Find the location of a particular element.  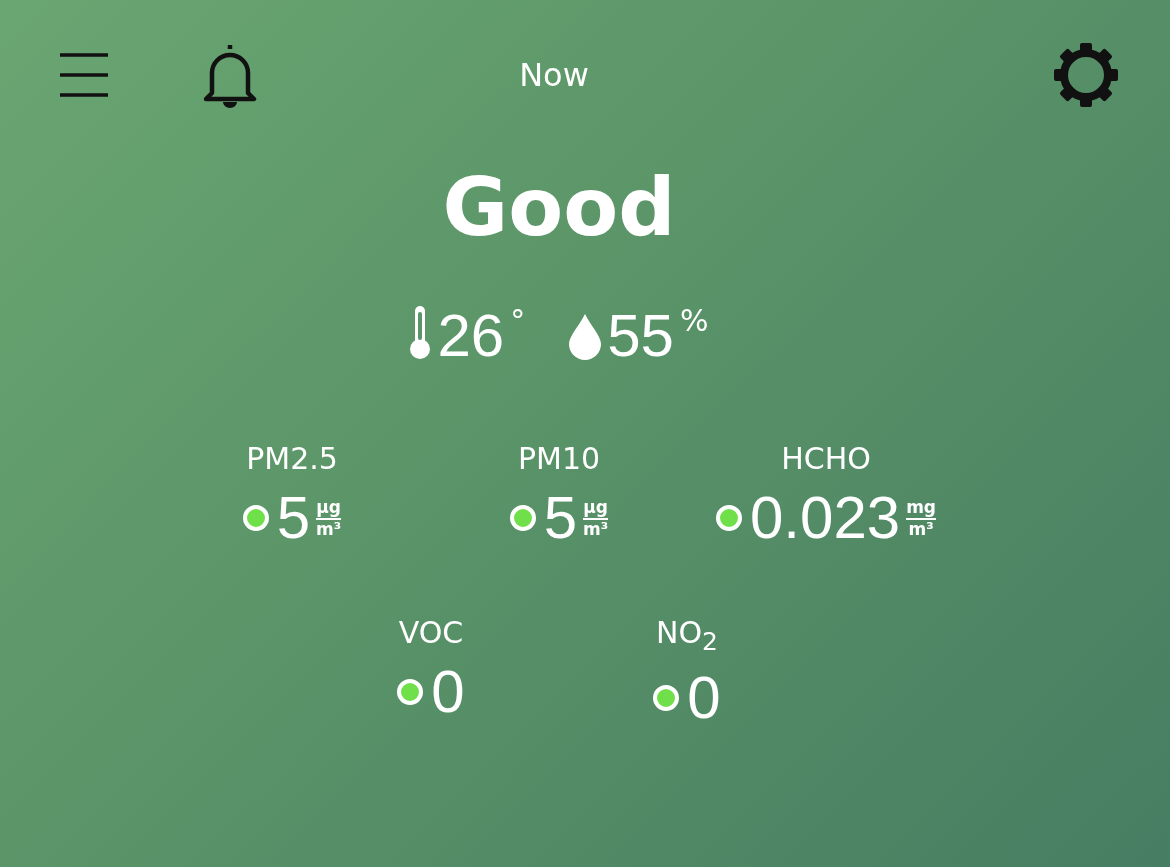

temperature-value: 26 is located at coordinates (471, 336).